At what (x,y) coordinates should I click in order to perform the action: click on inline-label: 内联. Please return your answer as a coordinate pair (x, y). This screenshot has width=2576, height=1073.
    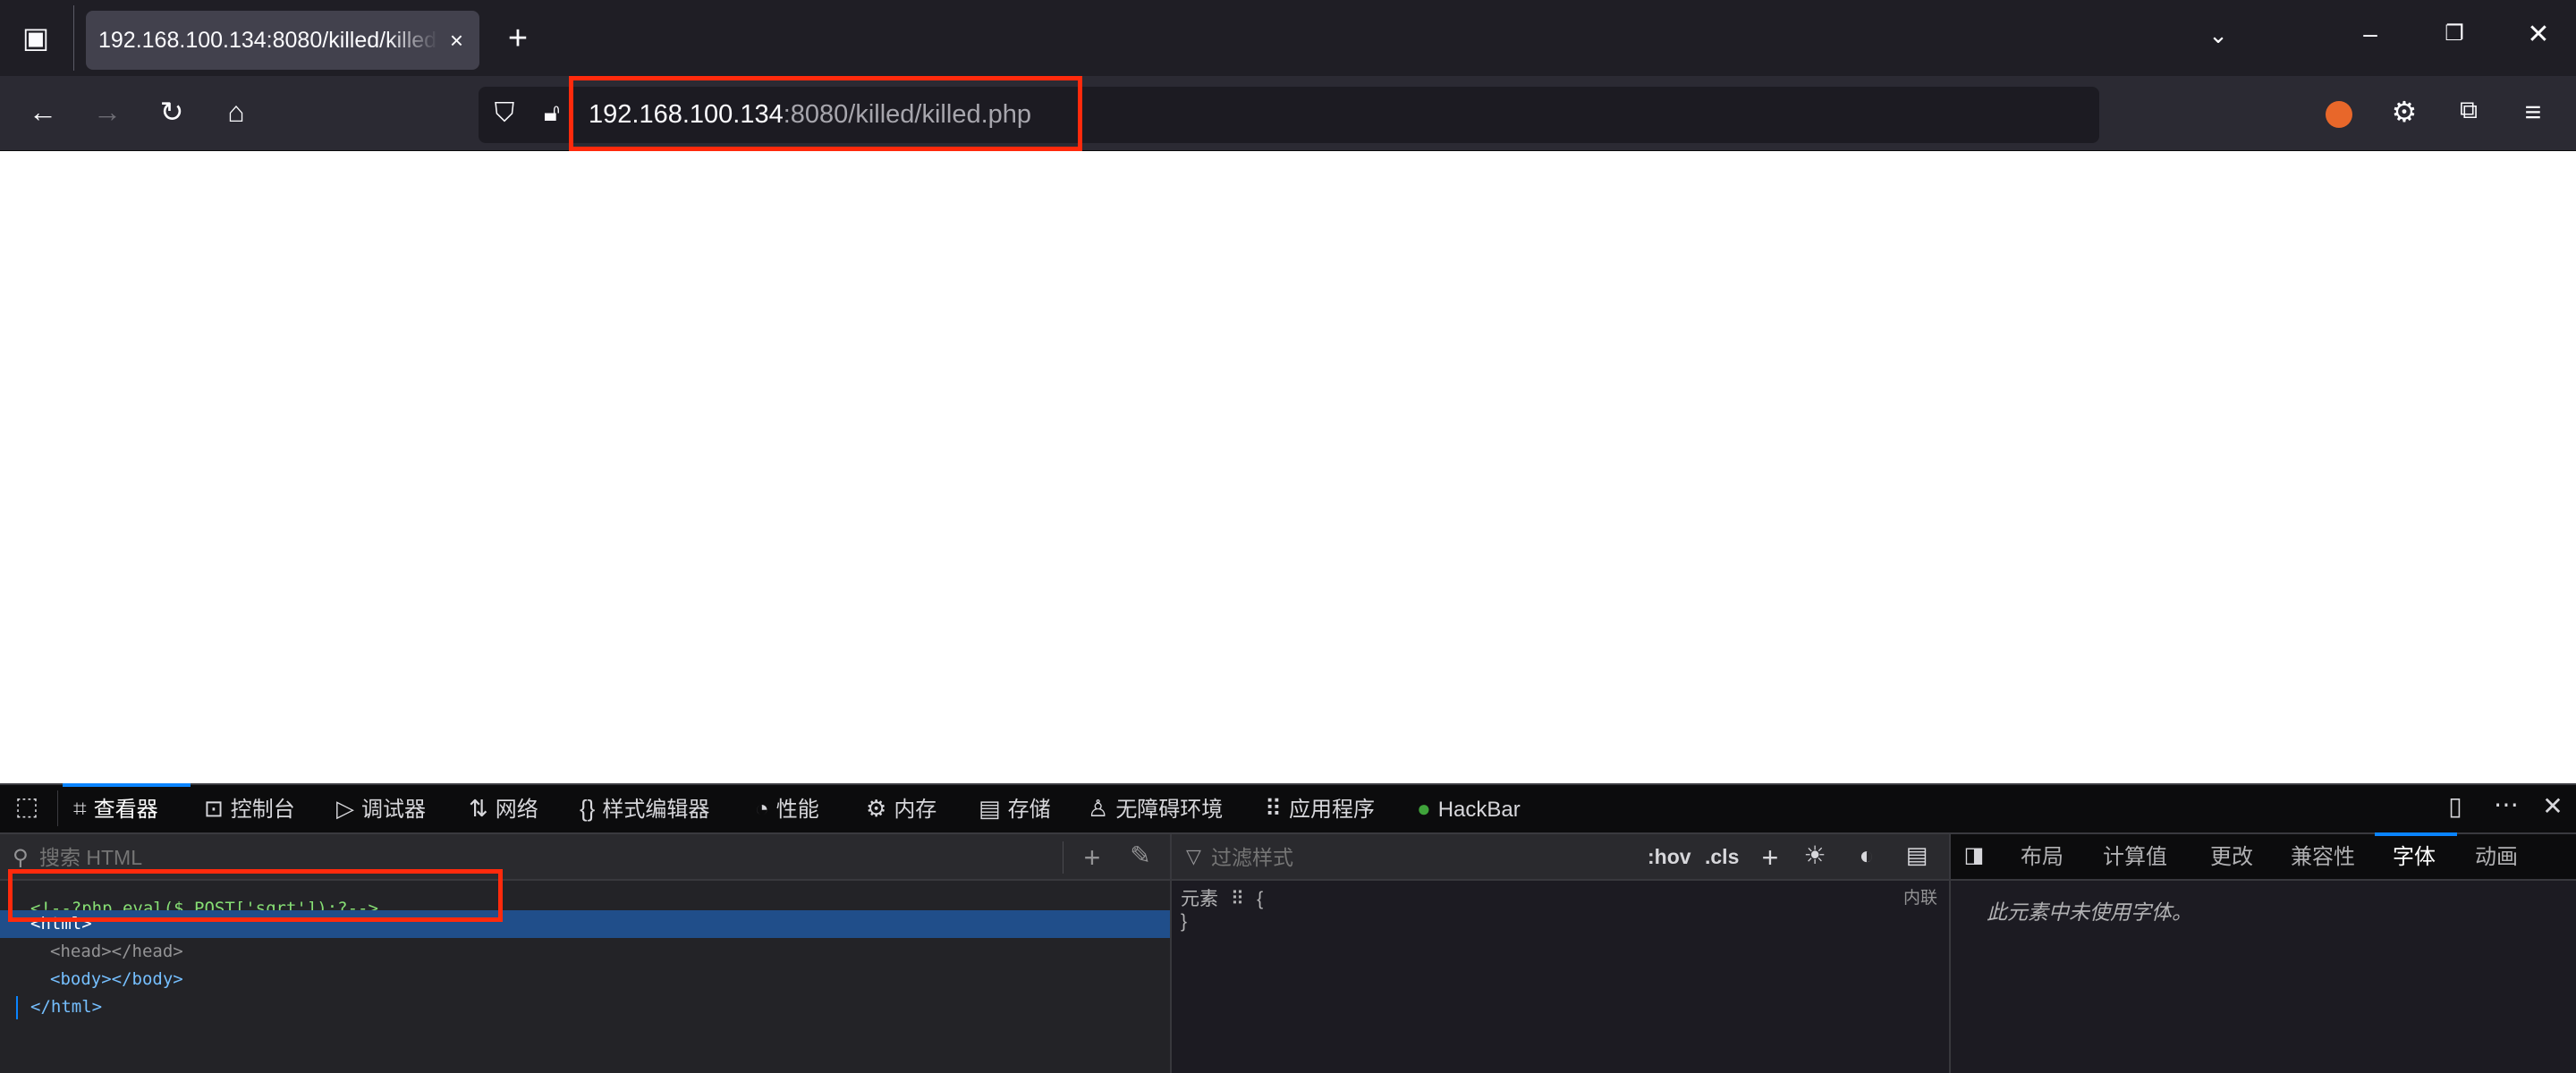
    Looking at the image, I should click on (1920, 896).